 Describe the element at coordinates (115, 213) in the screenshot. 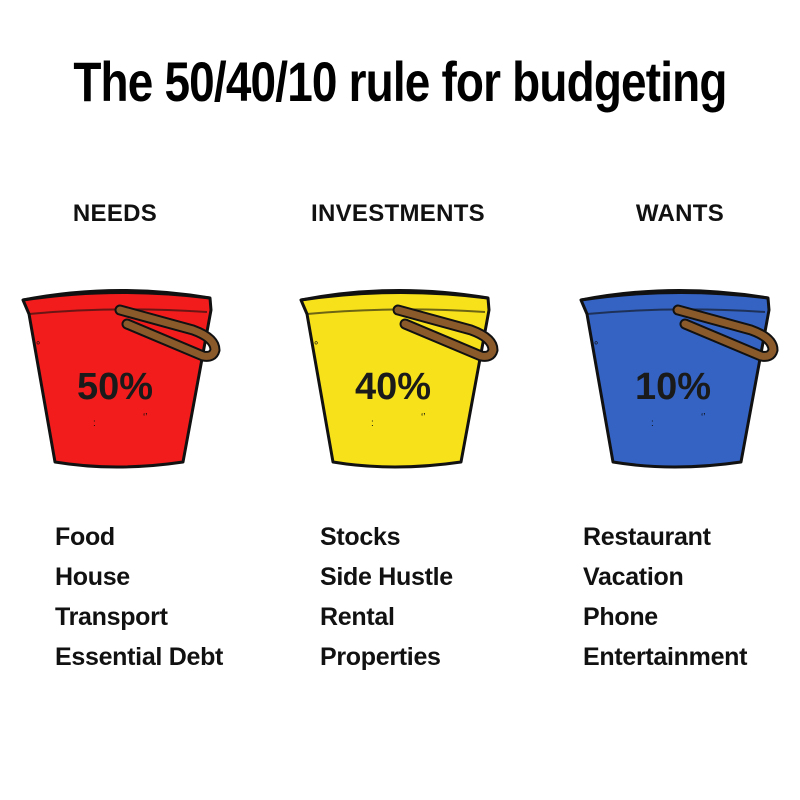

I see `needs-heading: NEEDS` at that location.